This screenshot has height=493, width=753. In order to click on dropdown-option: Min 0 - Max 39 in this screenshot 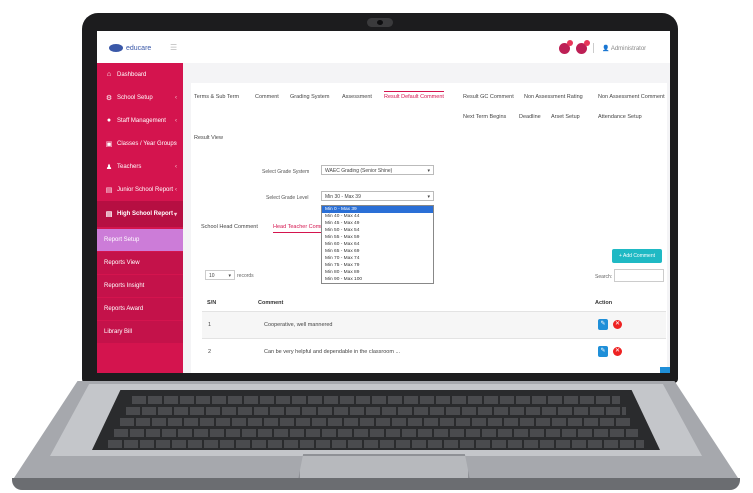, I will do `click(377, 209)`.